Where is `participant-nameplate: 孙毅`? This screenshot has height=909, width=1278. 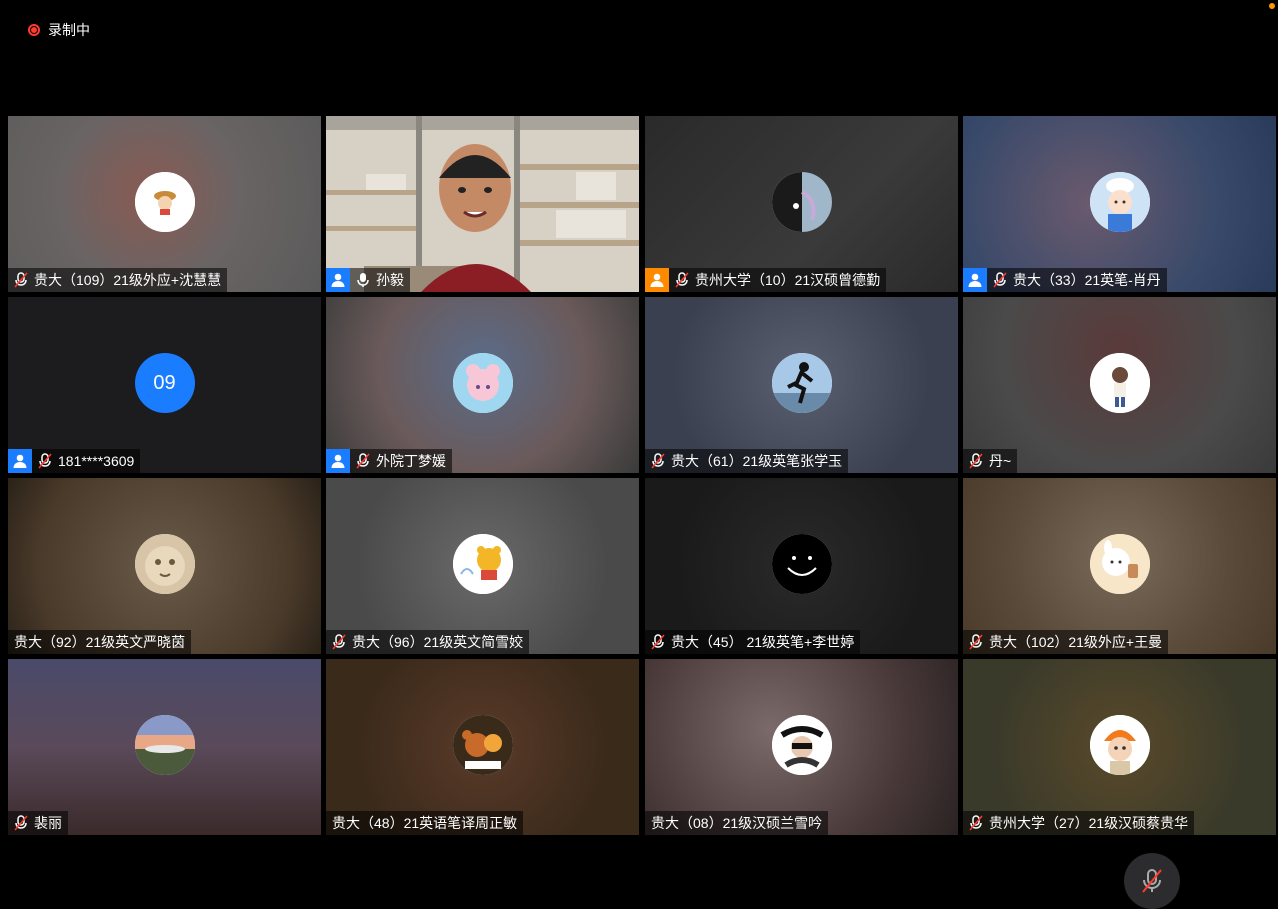 participant-nameplate: 孙毅 is located at coordinates (368, 280).